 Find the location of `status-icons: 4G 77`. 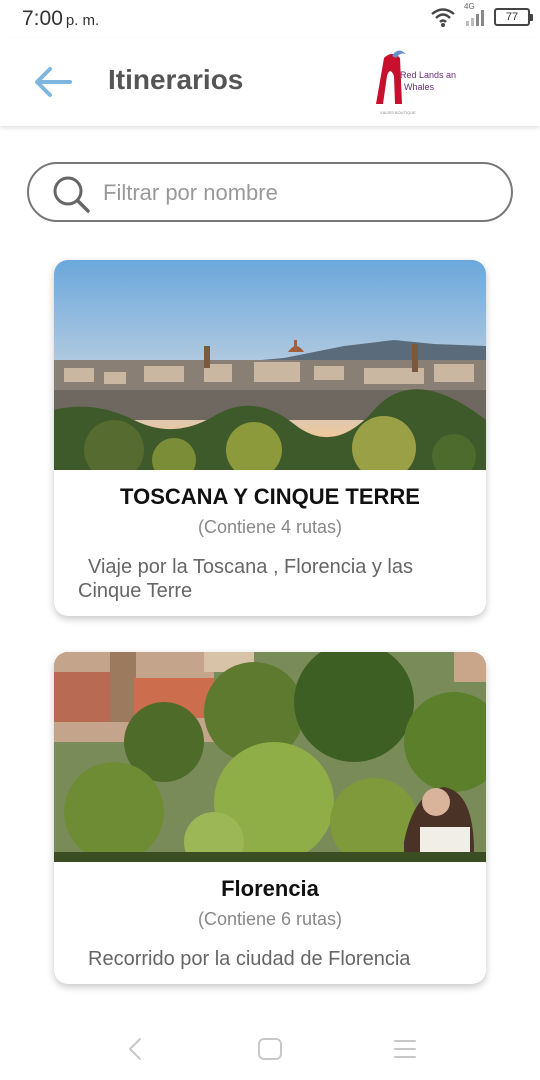

status-icons: 4G 77 is located at coordinates (481, 15).